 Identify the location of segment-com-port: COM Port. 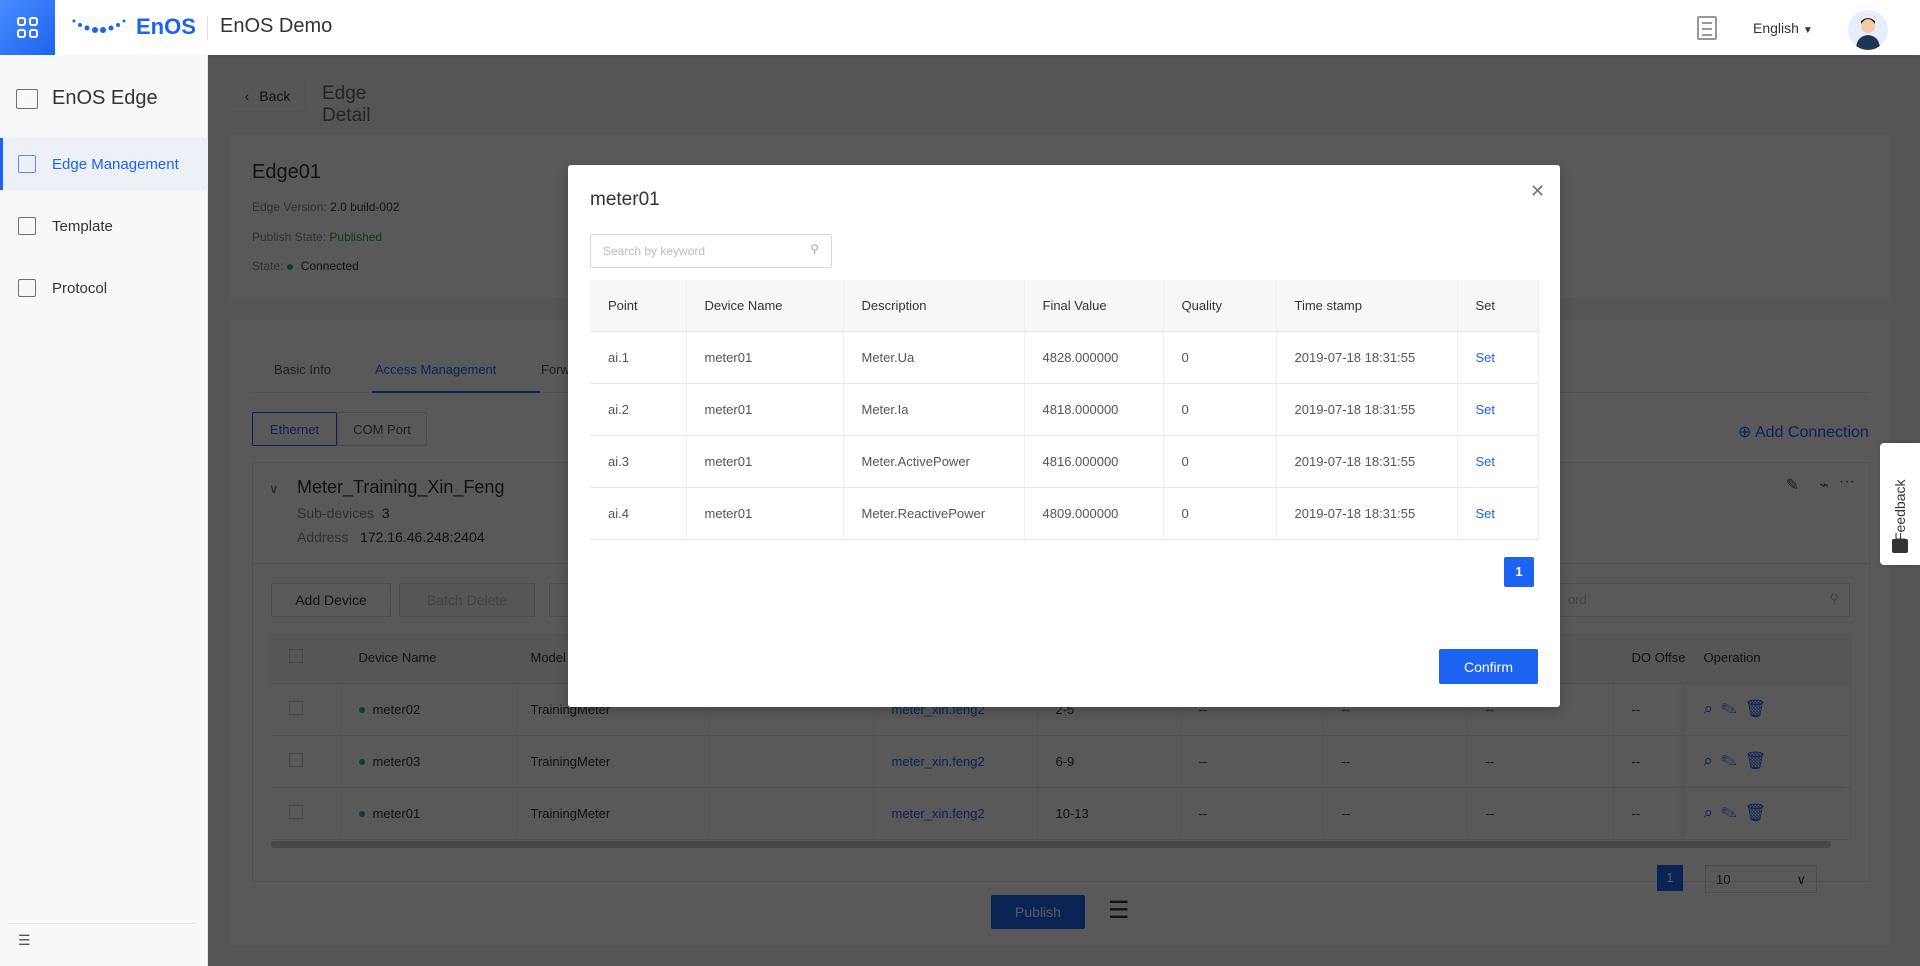
(382, 429).